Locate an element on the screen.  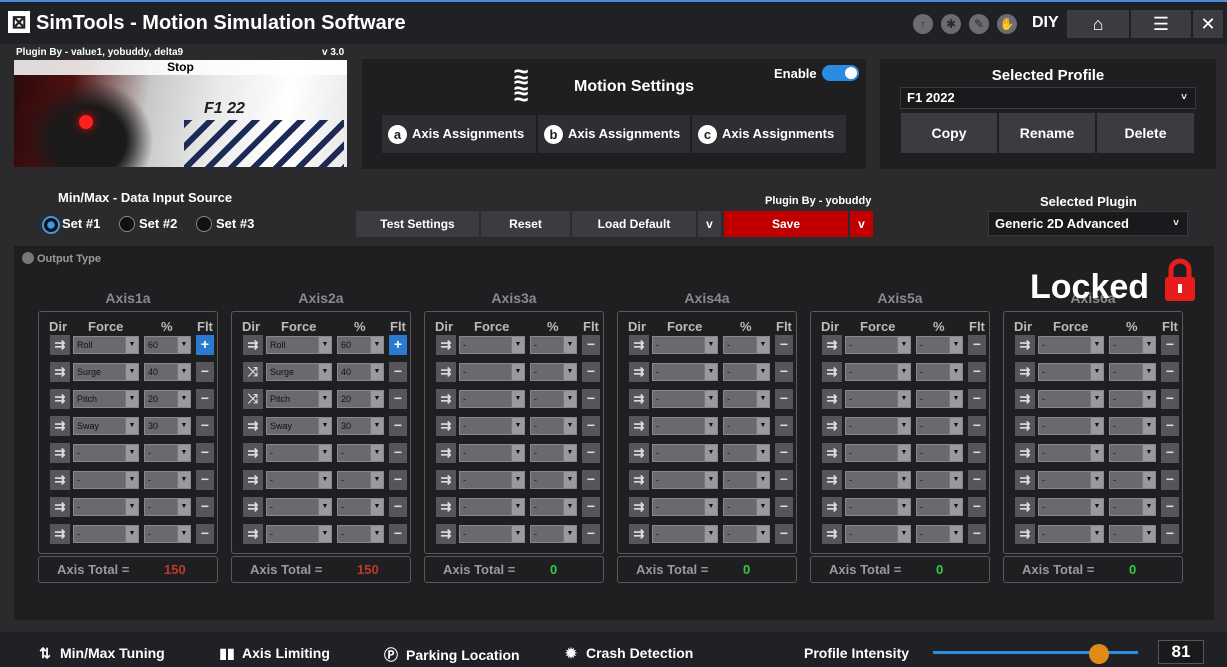
force-select: Pitch ▼ is located at coordinates (299, 399).